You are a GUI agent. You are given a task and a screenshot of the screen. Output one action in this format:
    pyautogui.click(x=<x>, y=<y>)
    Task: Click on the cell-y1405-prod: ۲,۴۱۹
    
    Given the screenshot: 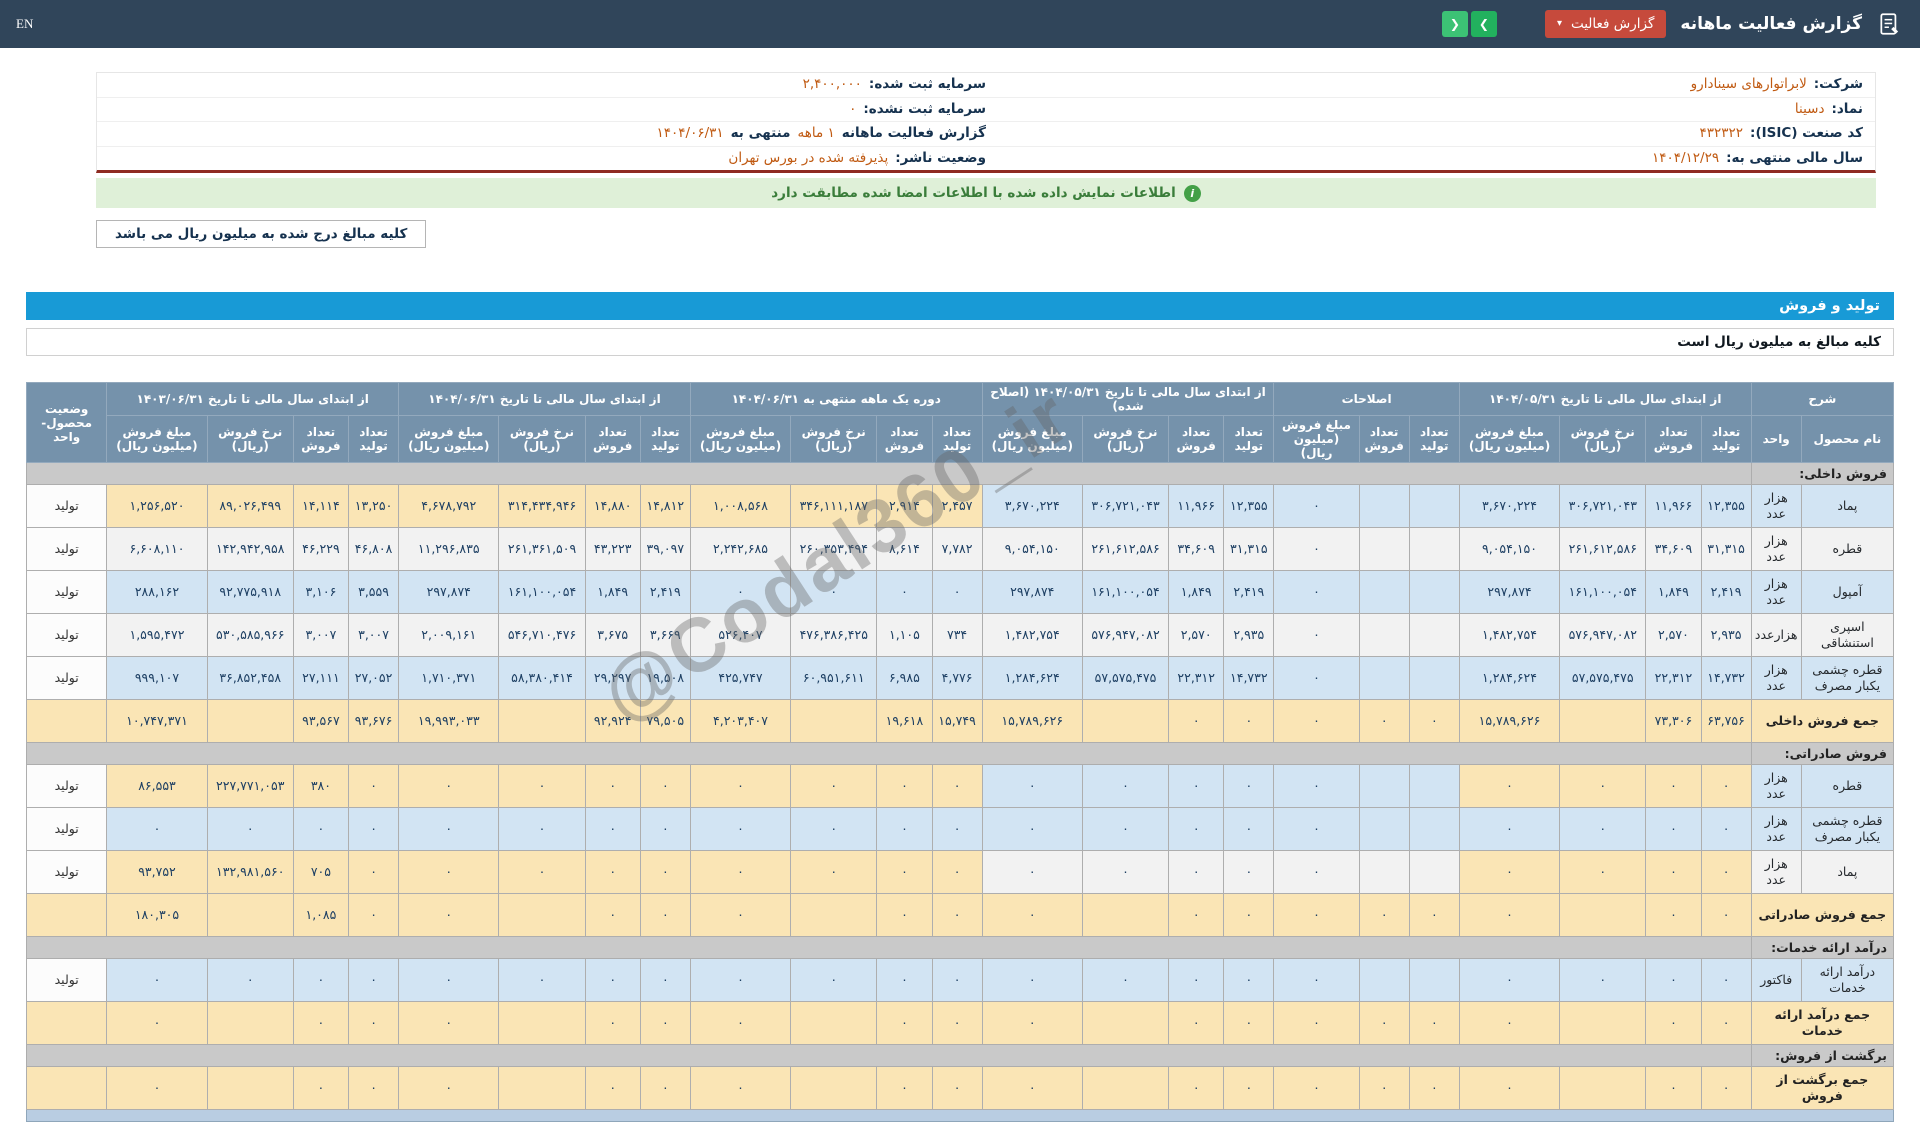 What is the action you would take?
    pyautogui.click(x=1726, y=592)
    